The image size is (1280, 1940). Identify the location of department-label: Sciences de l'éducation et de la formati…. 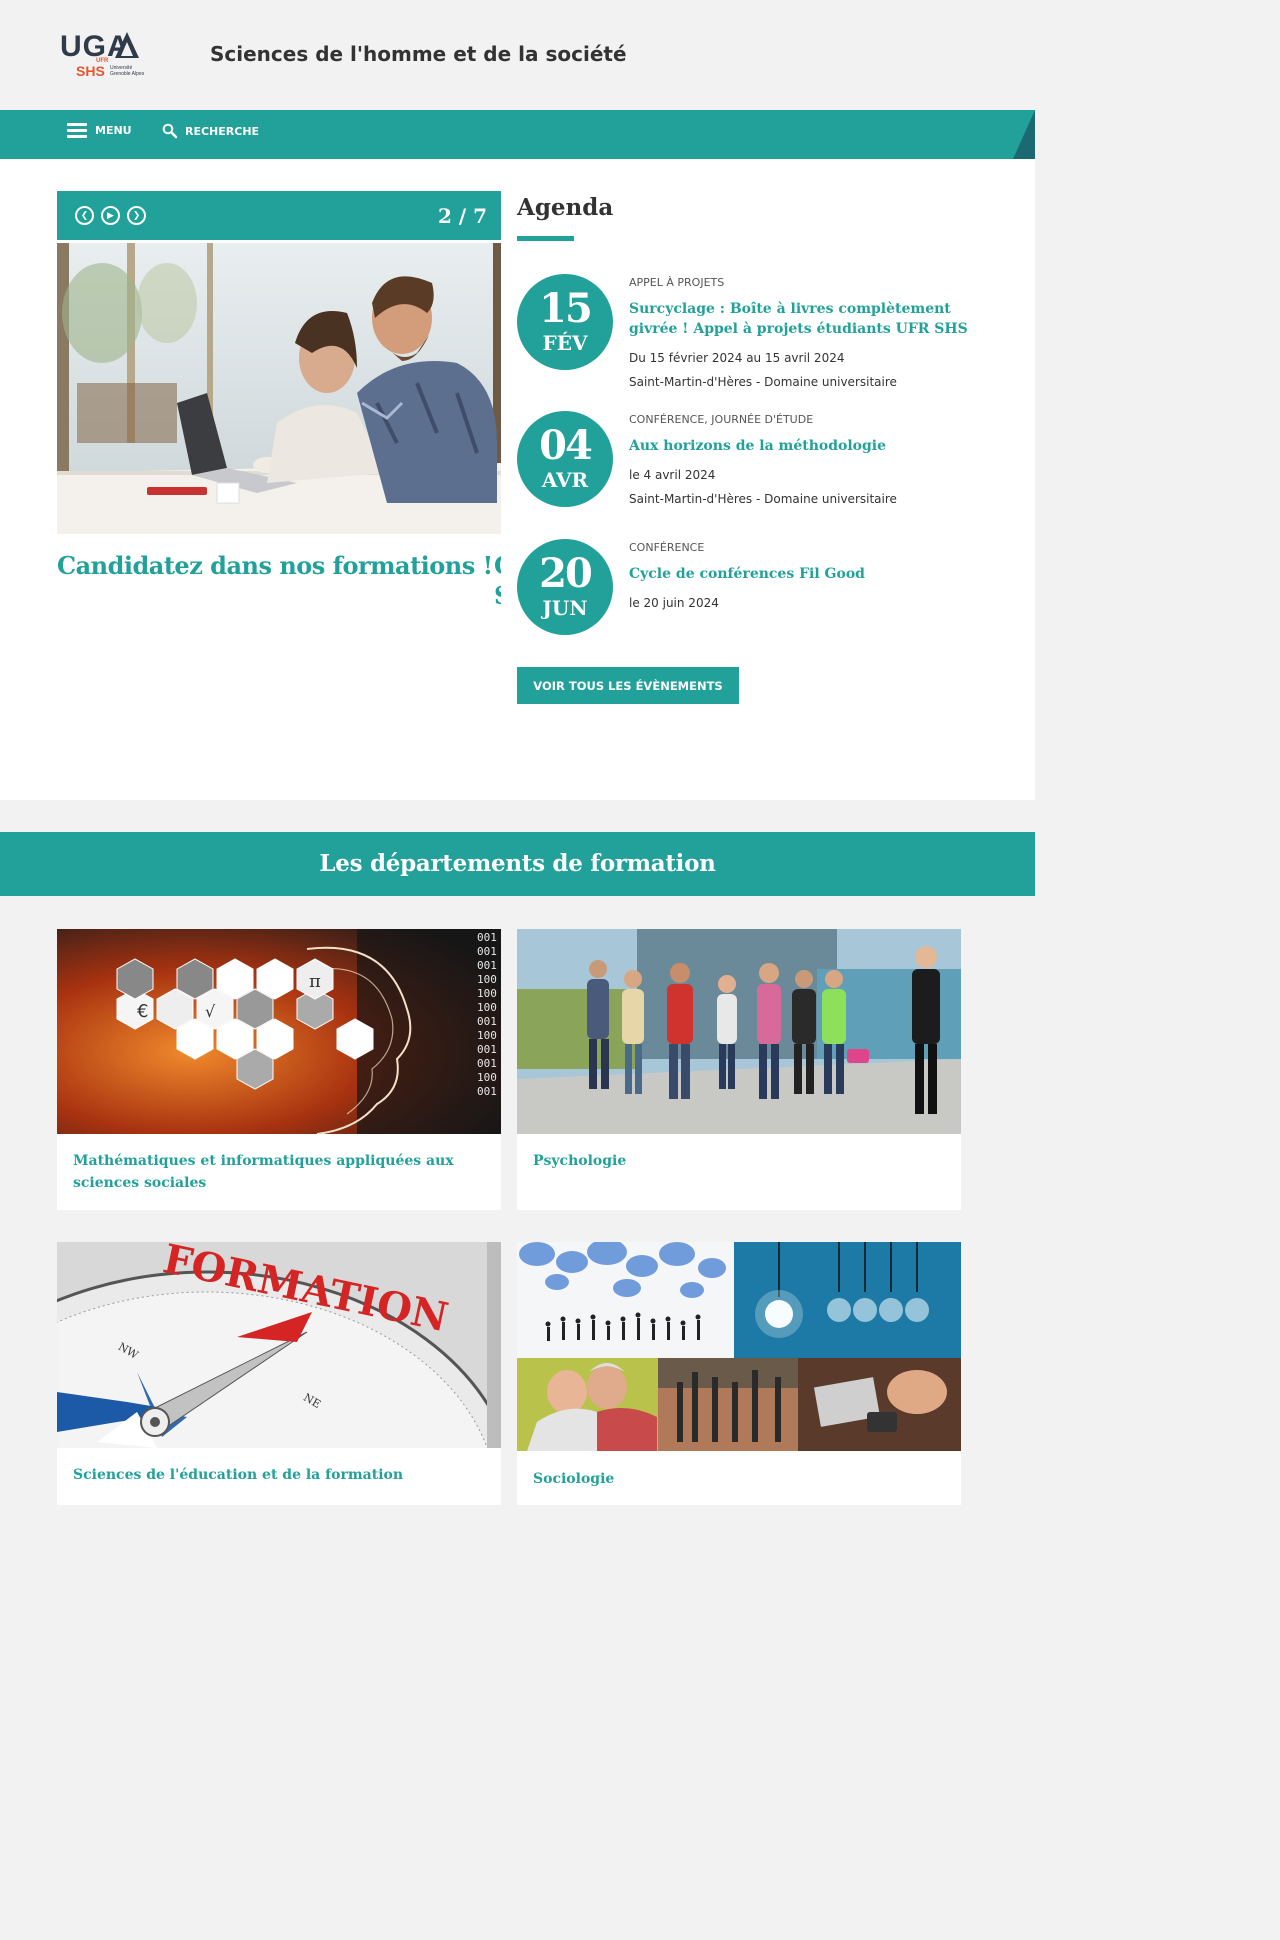
(273, 1475).